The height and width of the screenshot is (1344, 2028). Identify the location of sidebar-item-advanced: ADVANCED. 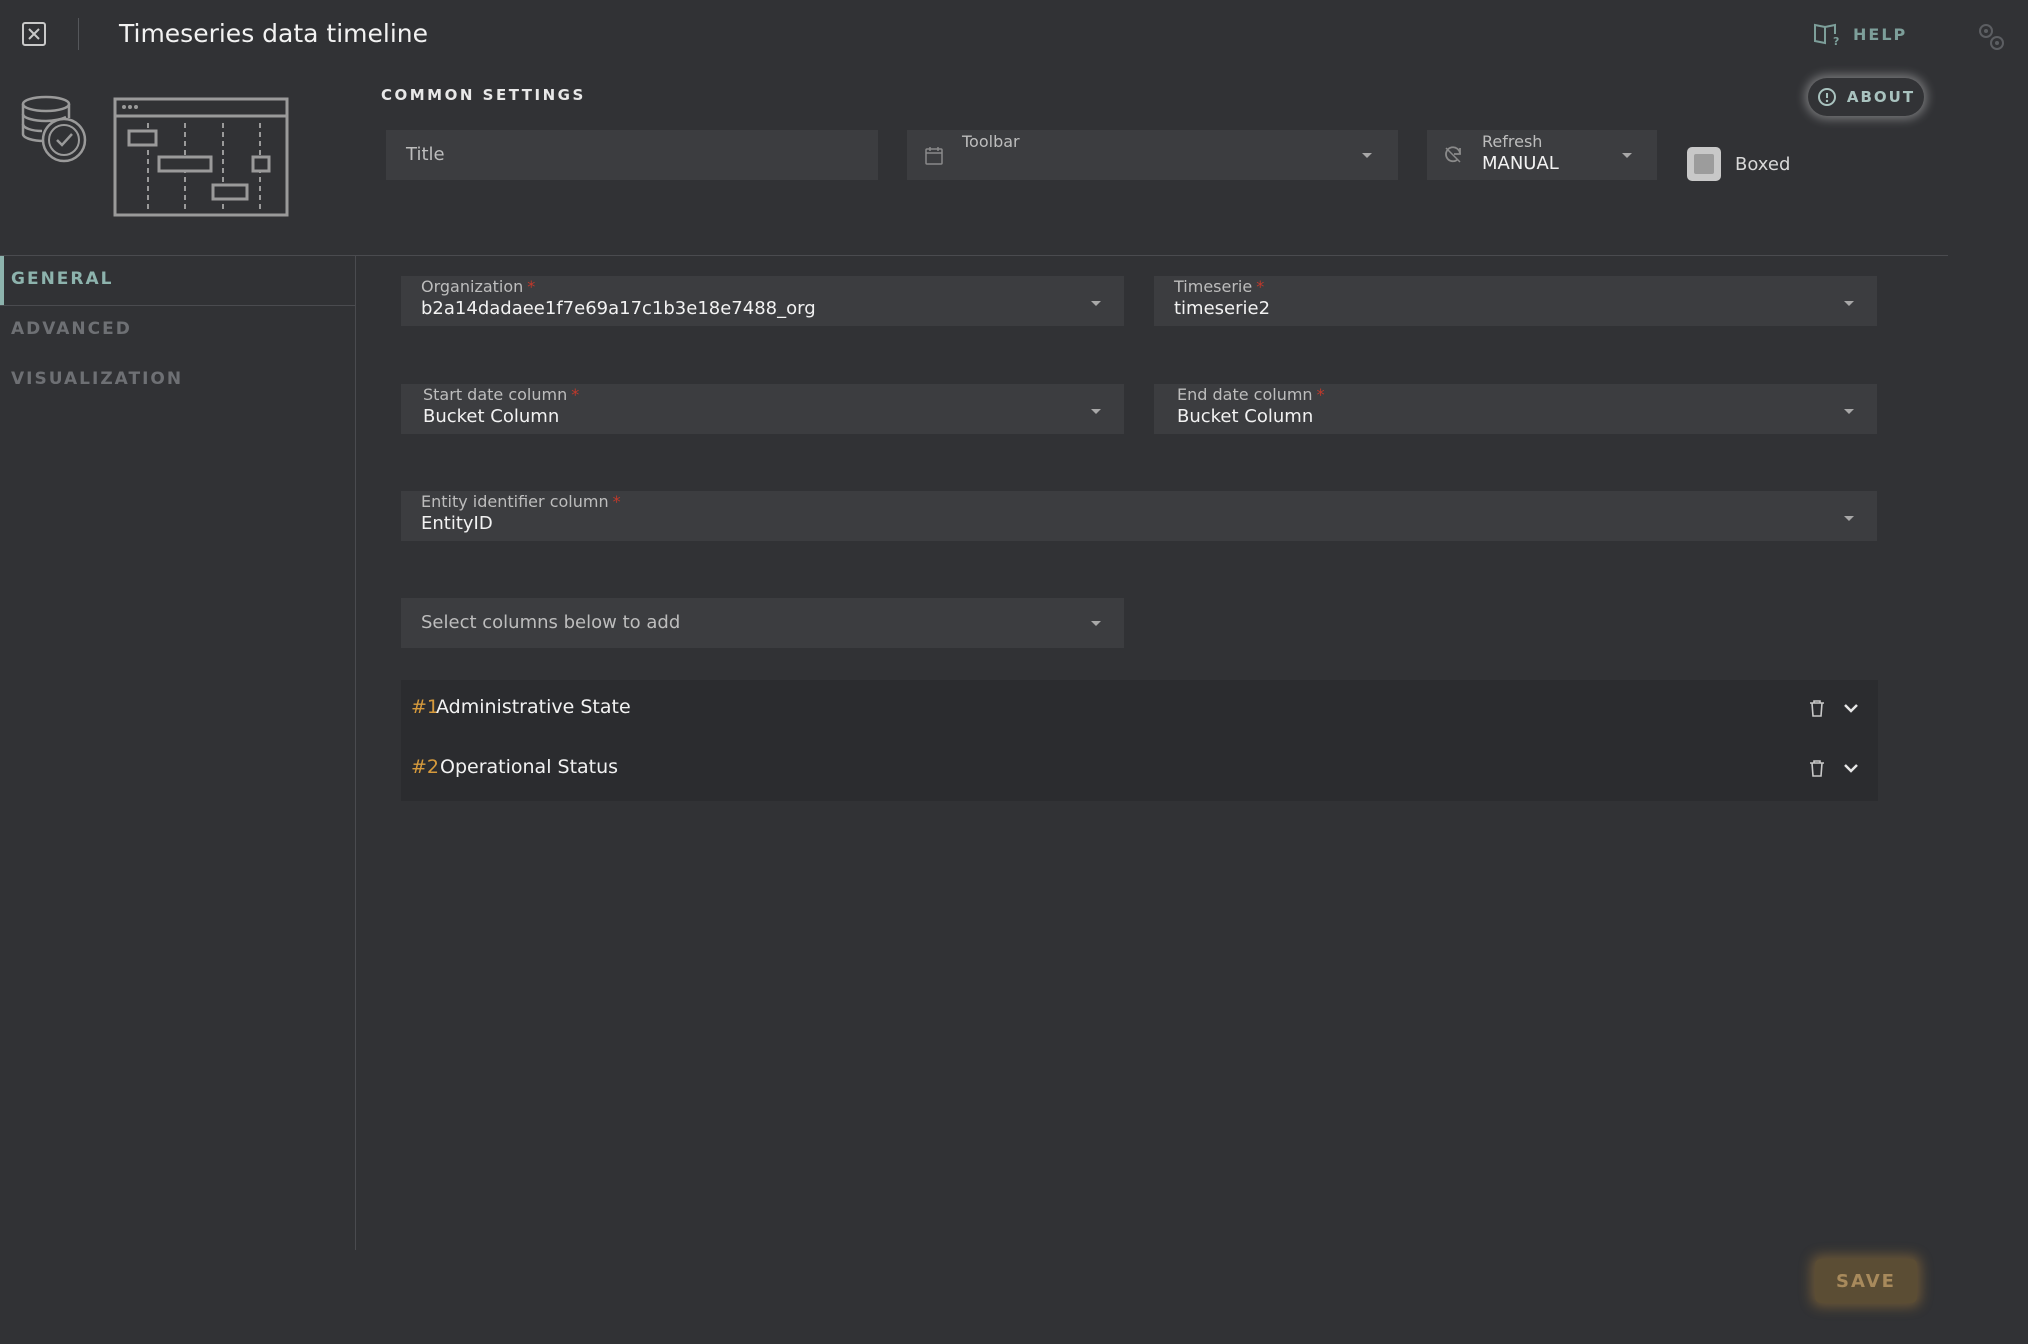
(71, 329).